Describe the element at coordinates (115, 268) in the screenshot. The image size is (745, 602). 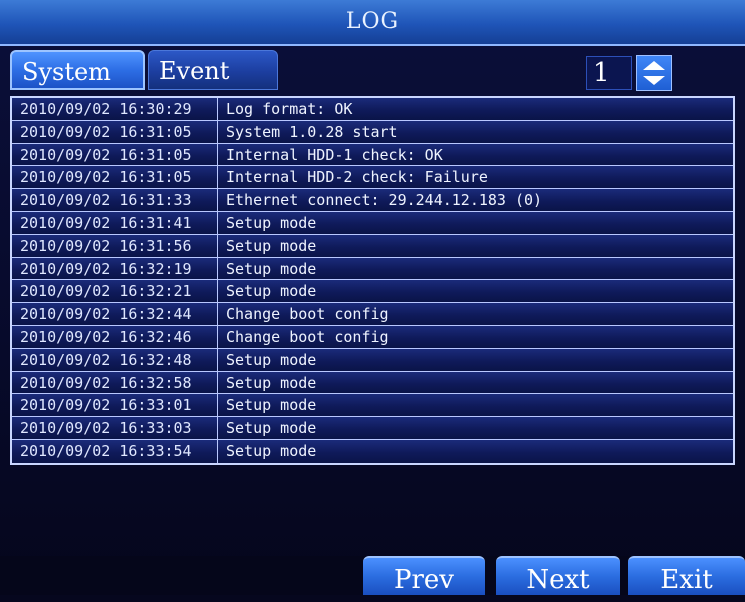
I see `log-timestamp: 2010/09/02 16:32:19` at that location.